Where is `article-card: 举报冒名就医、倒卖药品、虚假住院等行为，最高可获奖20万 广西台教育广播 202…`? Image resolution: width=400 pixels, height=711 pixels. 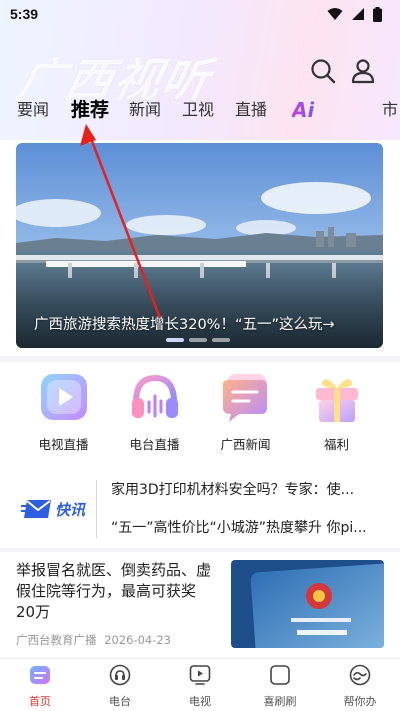 article-card: 举报冒名就医、倒卖药品、虚假住院等行为，最高可获奖20万 广西台教育广播 202… is located at coordinates (200, 606).